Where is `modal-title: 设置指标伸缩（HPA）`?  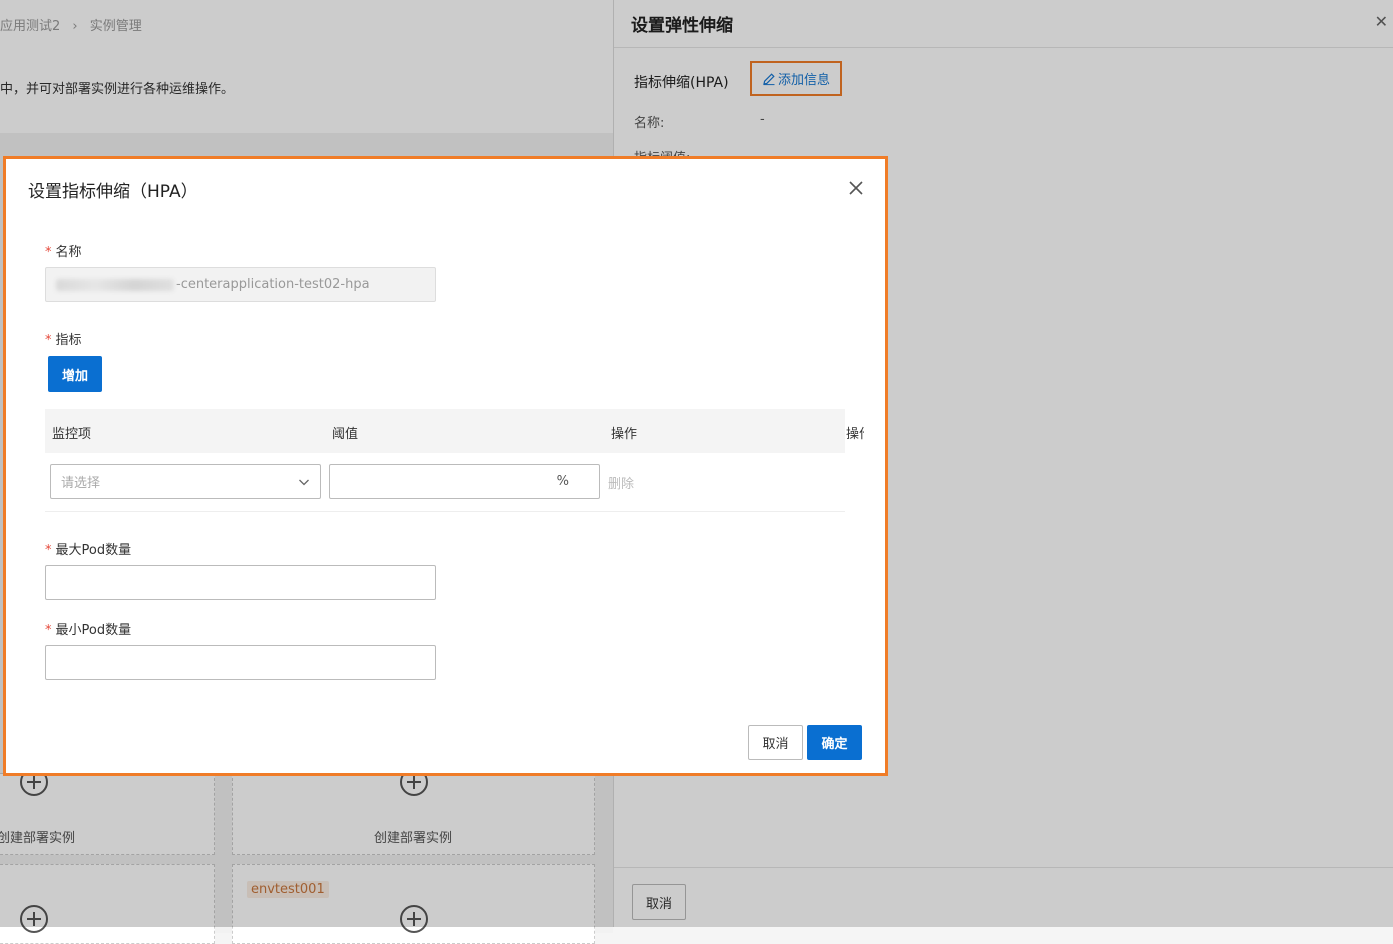
modal-title: 设置指标伸缩（HPA） is located at coordinates (113, 192).